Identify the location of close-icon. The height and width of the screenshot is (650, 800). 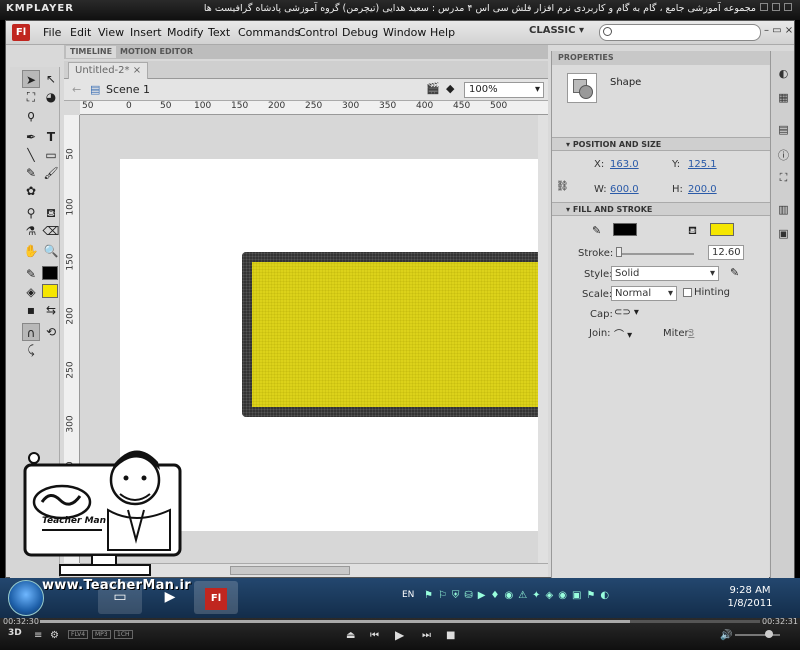
(788, 7).